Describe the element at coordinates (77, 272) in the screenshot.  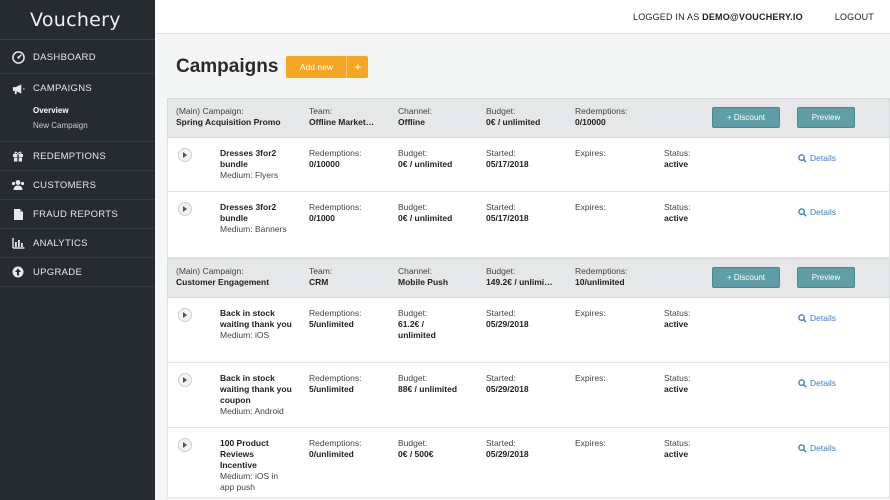
I see `sidebar-item-upgrade: UPGRADE` at that location.